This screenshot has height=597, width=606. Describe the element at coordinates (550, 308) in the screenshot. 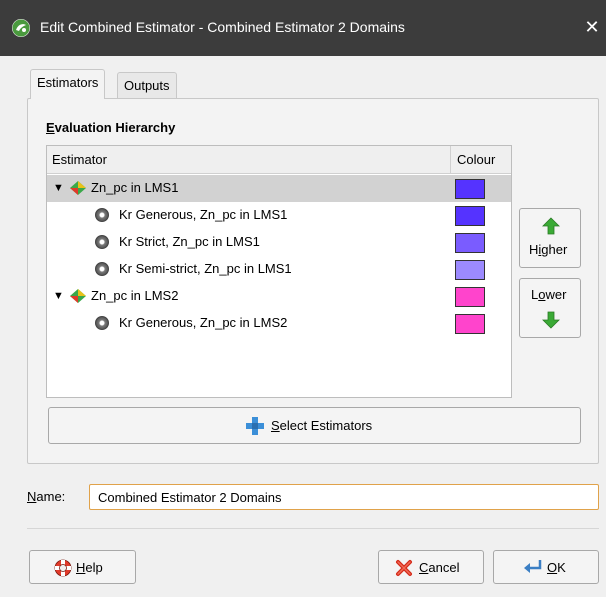

I see `lower-button: Lower` at that location.